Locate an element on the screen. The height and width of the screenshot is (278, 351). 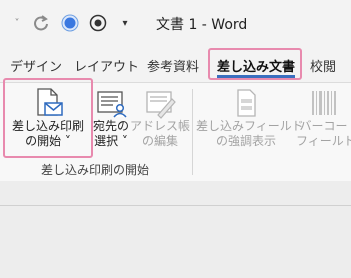
record-button is located at coordinates (70, 23).